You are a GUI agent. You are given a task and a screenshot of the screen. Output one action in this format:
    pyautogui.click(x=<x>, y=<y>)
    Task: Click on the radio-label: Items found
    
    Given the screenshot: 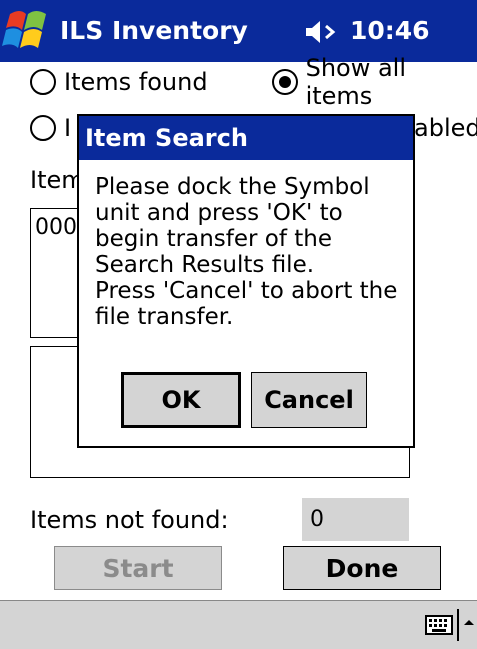 What is the action you would take?
    pyautogui.click(x=136, y=82)
    